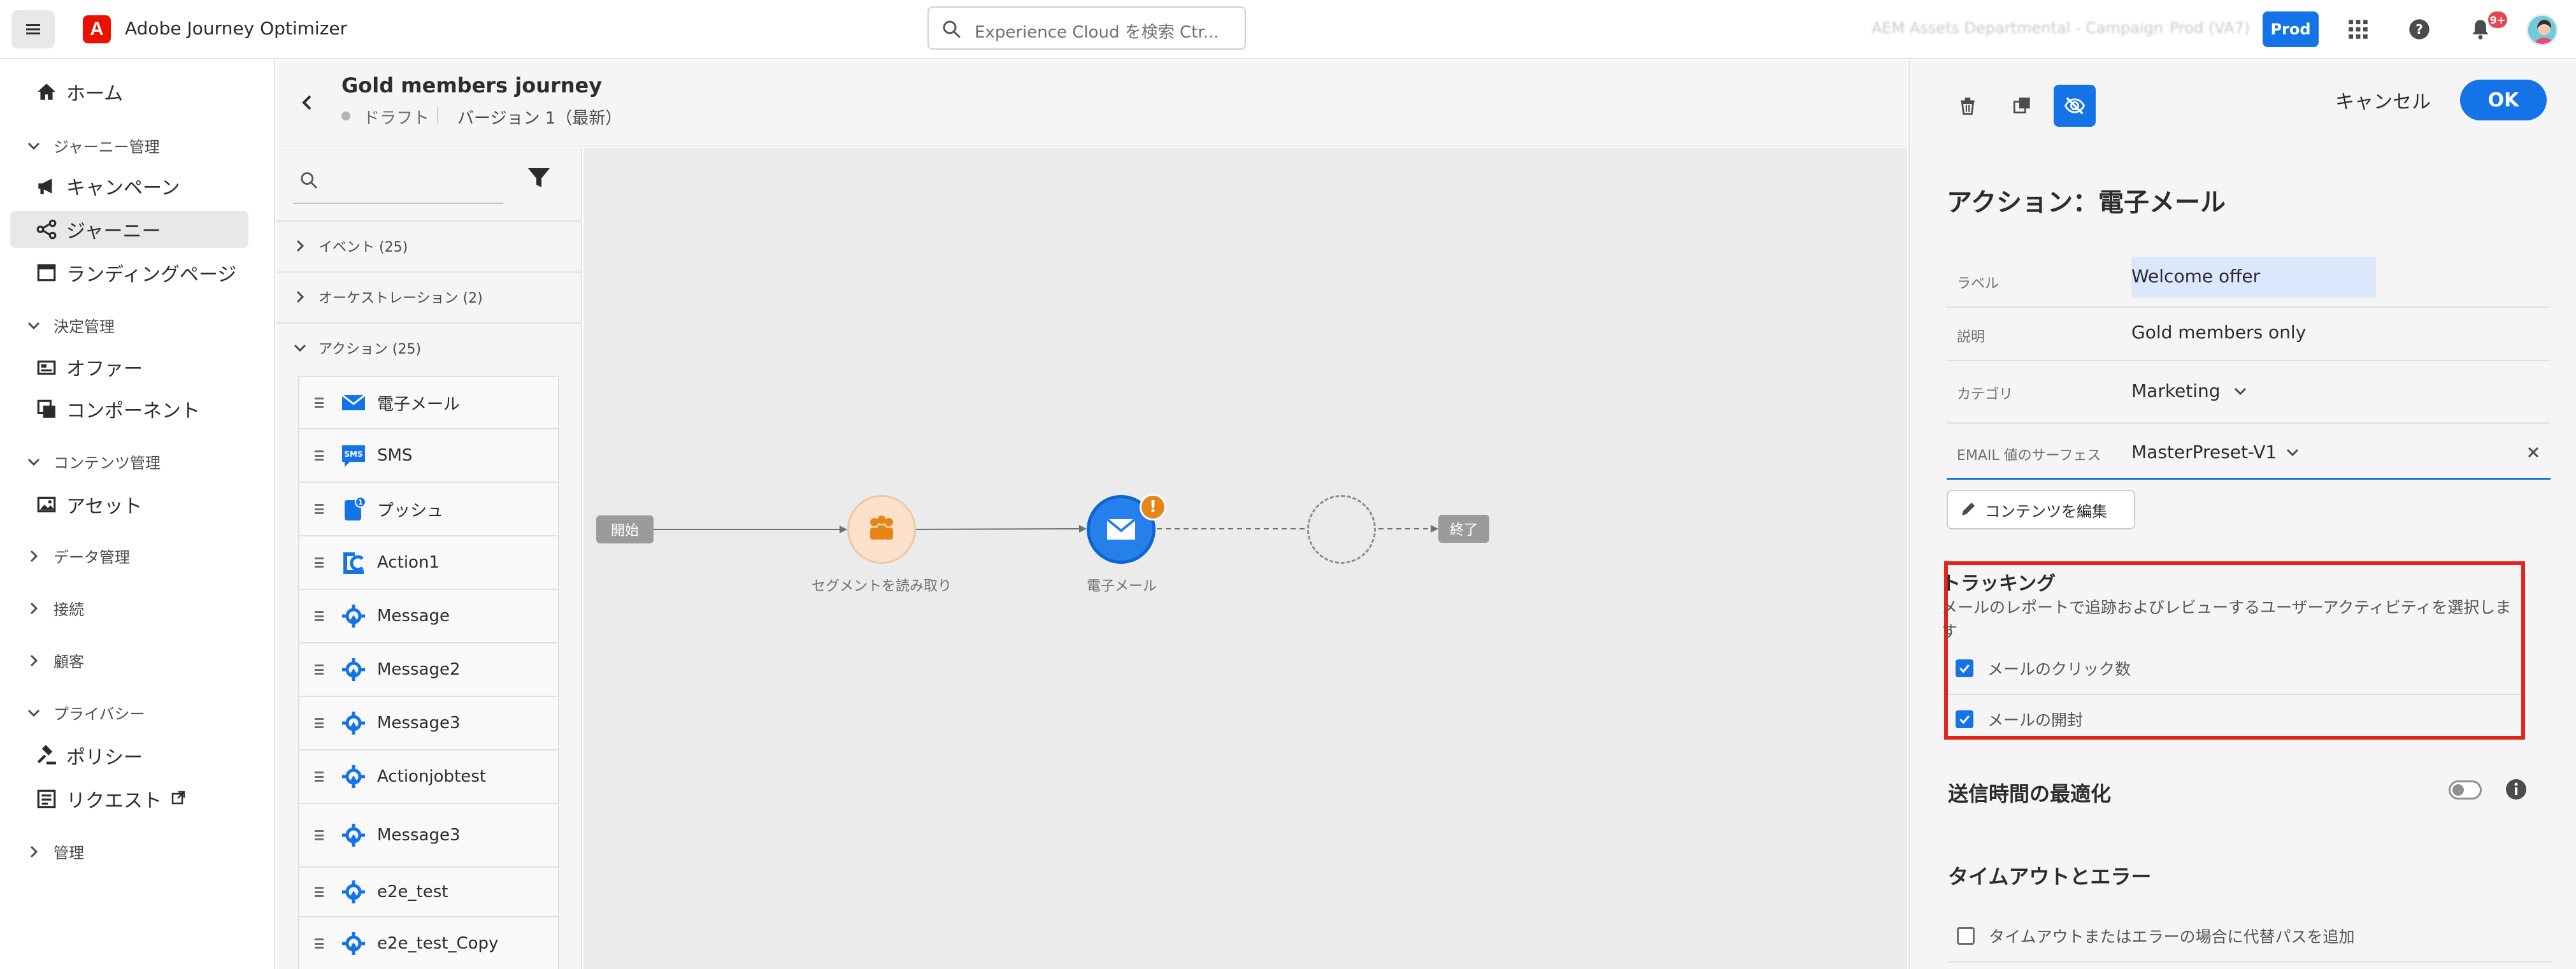 The image size is (2576, 969). What do you see at coordinates (428, 563) in the screenshot?
I see `palette-item-action1: Action1` at bounding box center [428, 563].